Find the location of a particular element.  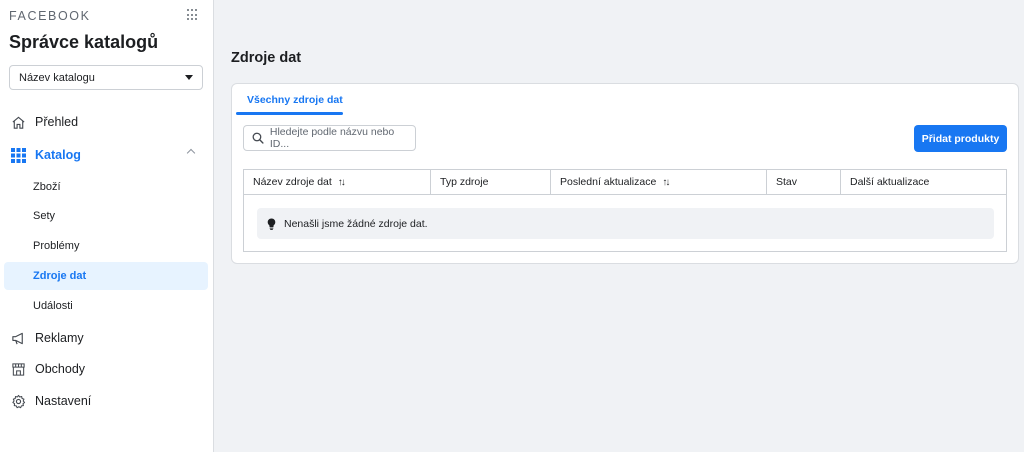

nav-item-shops: Obchody is located at coordinates (106, 369).